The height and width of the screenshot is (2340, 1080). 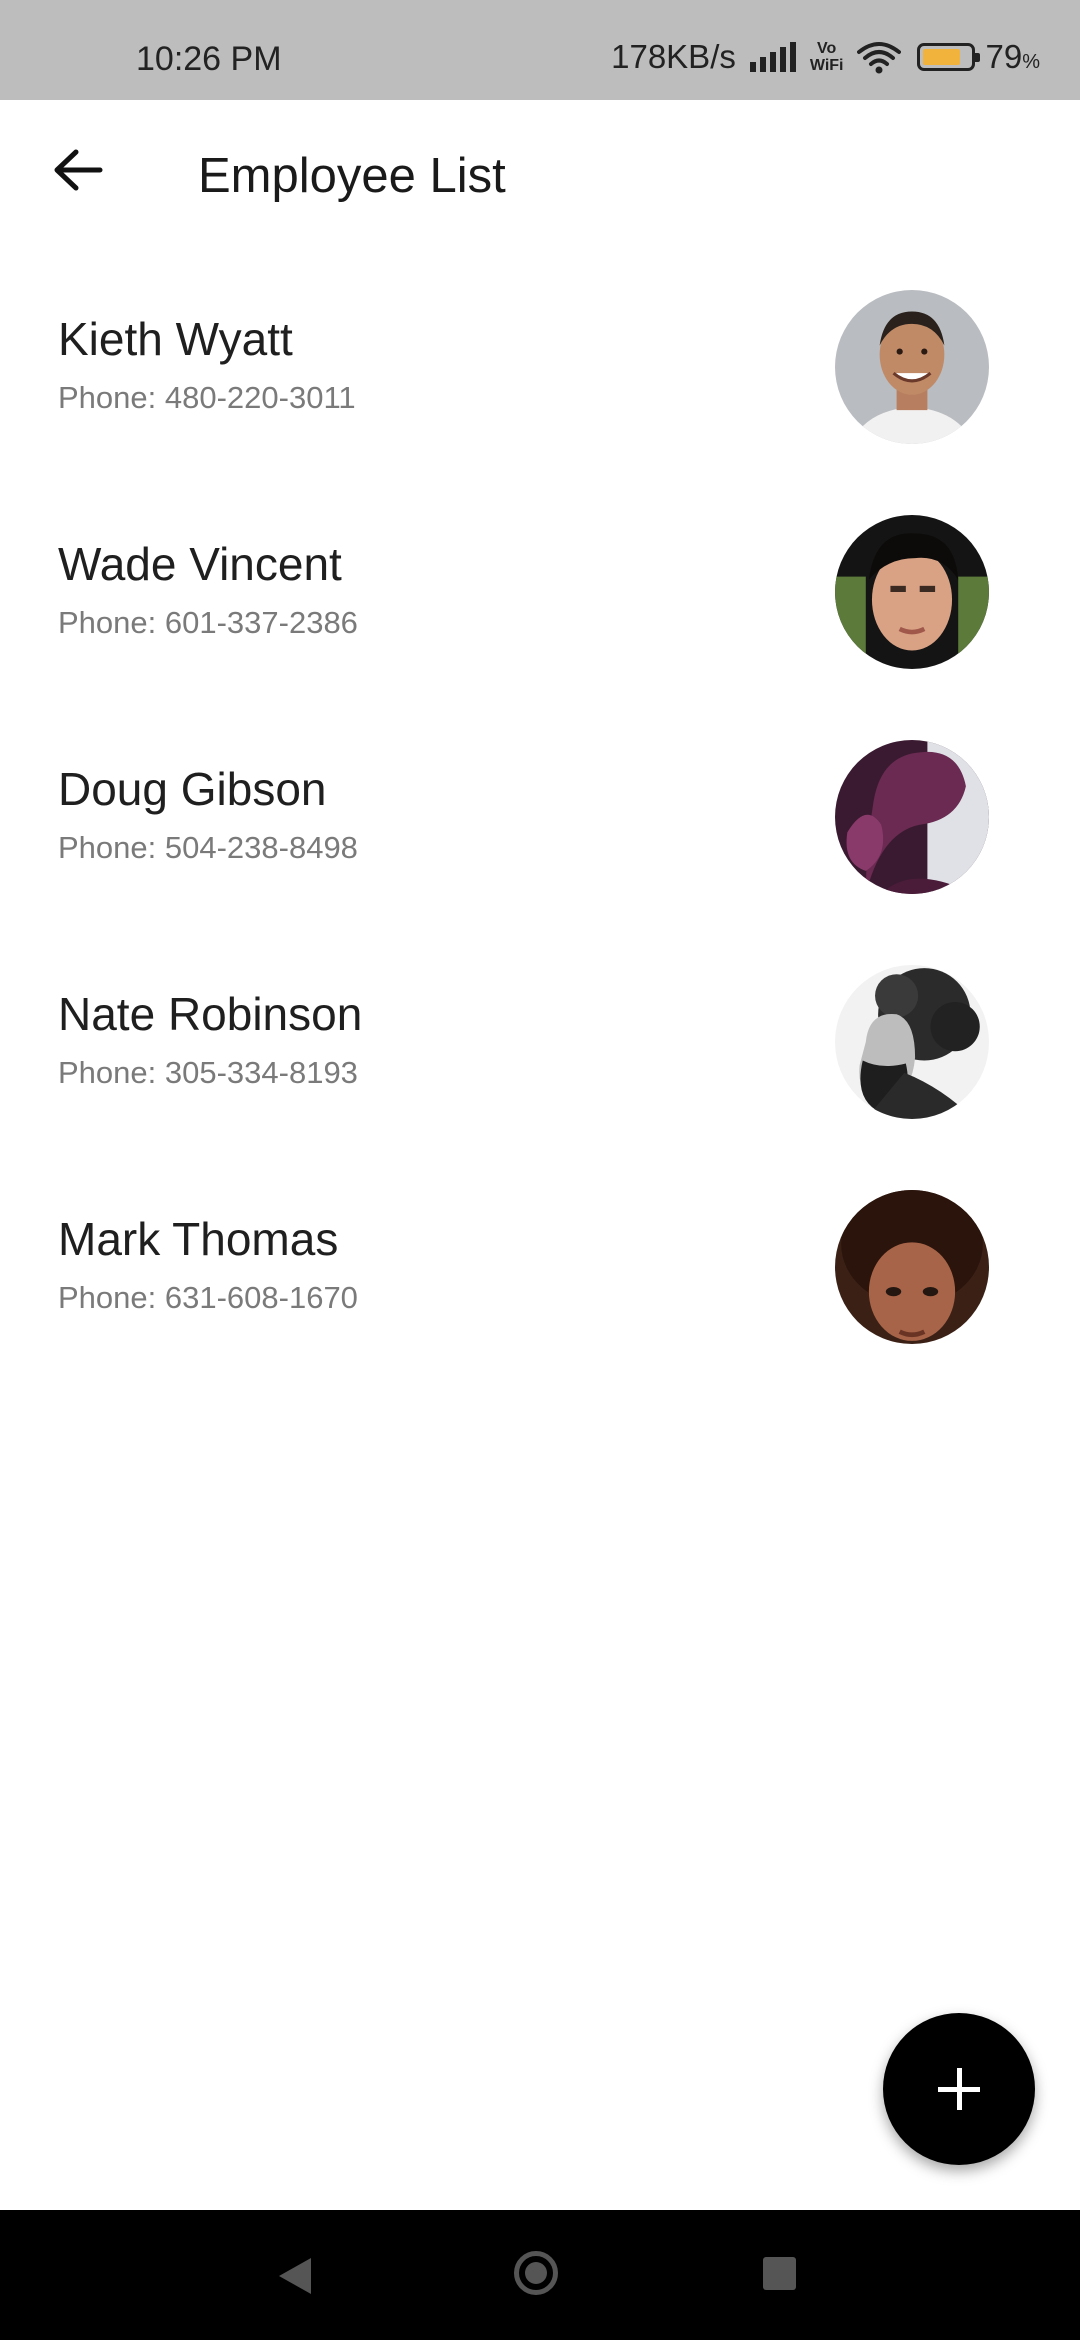 I want to click on list-item: Nate Robinson Phone: 305-334-8193, so click(x=540, y=1055).